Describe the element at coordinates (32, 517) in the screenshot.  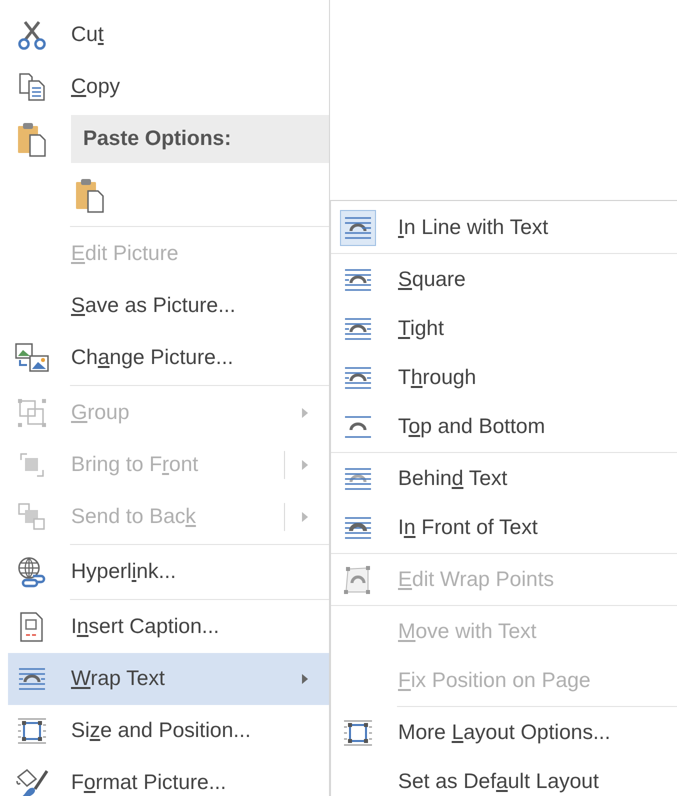
I see `send-to-back-icon` at that location.